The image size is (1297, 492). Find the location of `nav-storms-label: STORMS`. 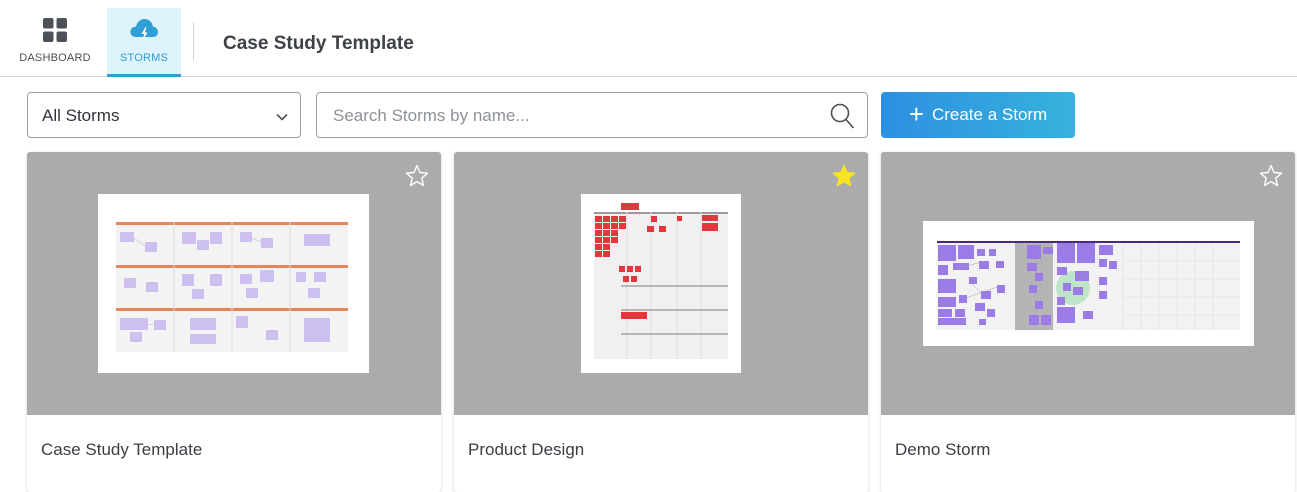

nav-storms-label: STORMS is located at coordinates (144, 58).